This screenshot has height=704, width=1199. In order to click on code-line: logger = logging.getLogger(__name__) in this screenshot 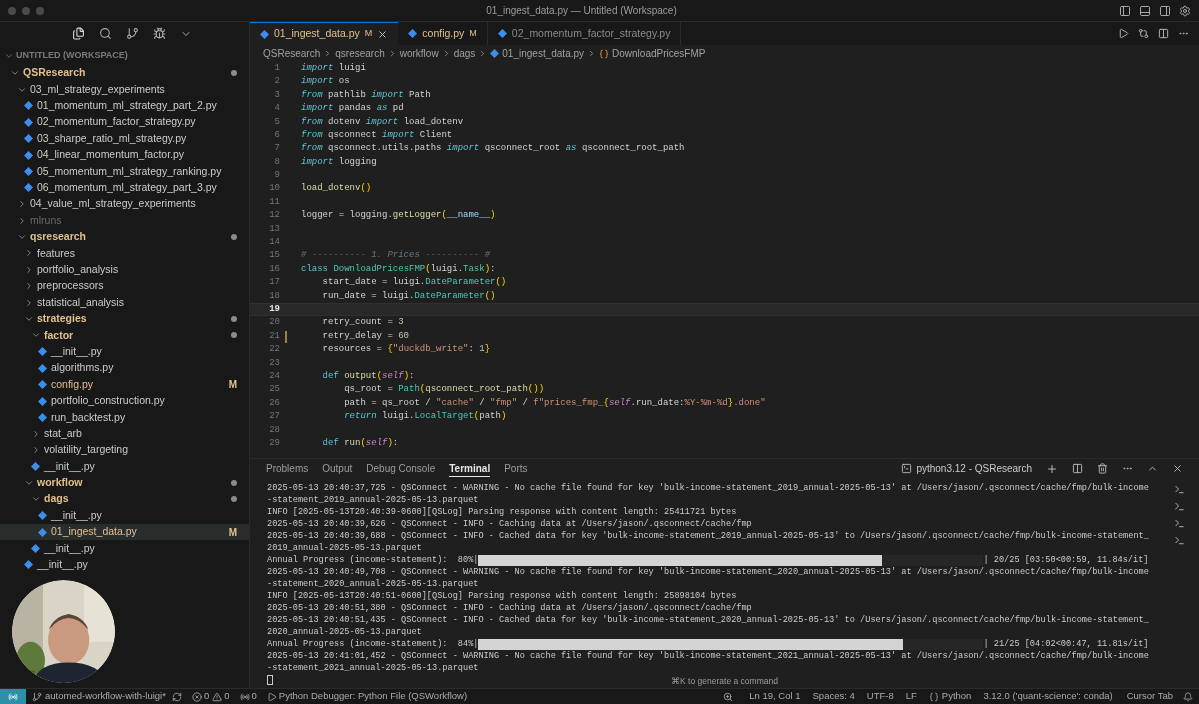, I will do `click(398, 216)`.